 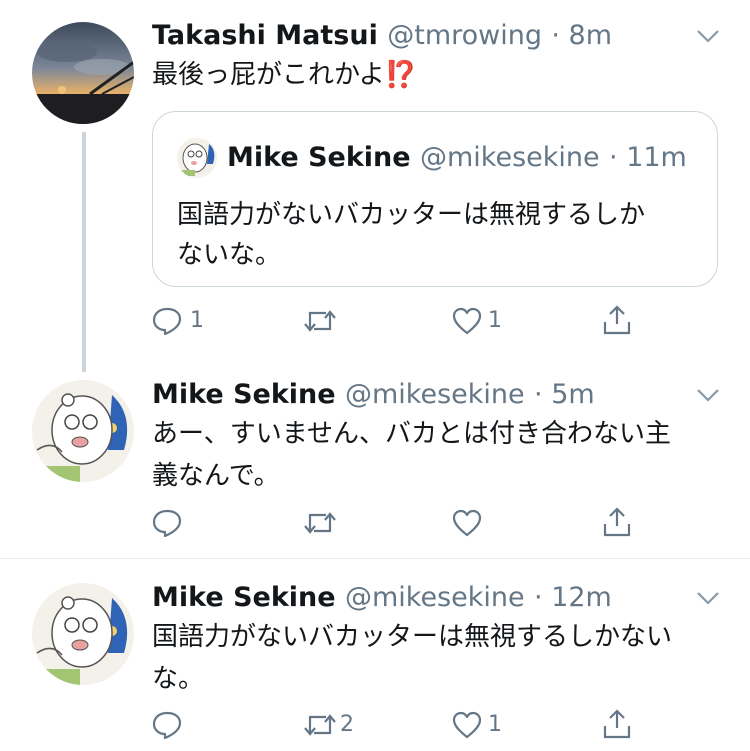 I want to click on tweet-divider, so click(x=375, y=558).